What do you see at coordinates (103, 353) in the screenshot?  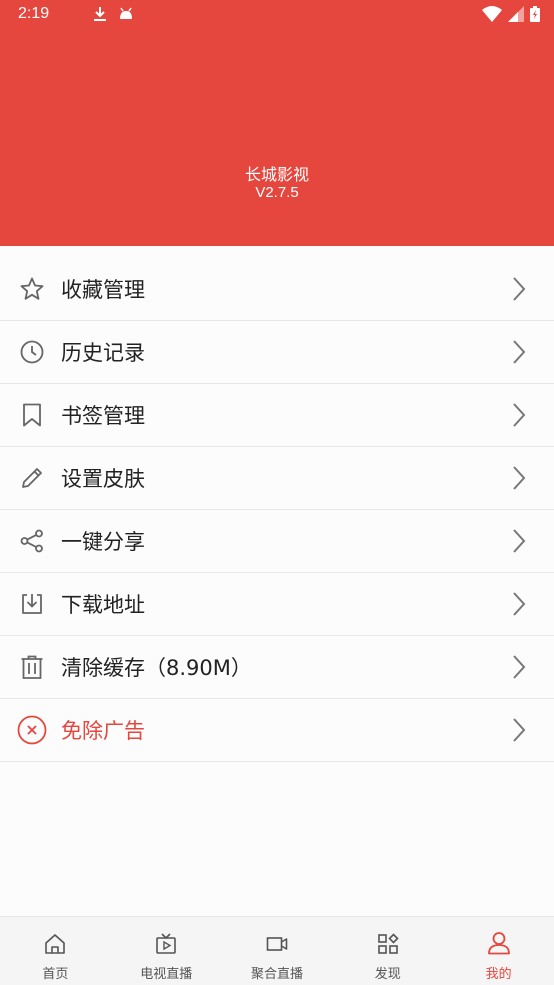 I see `menu-item-label: 历史记录` at bounding box center [103, 353].